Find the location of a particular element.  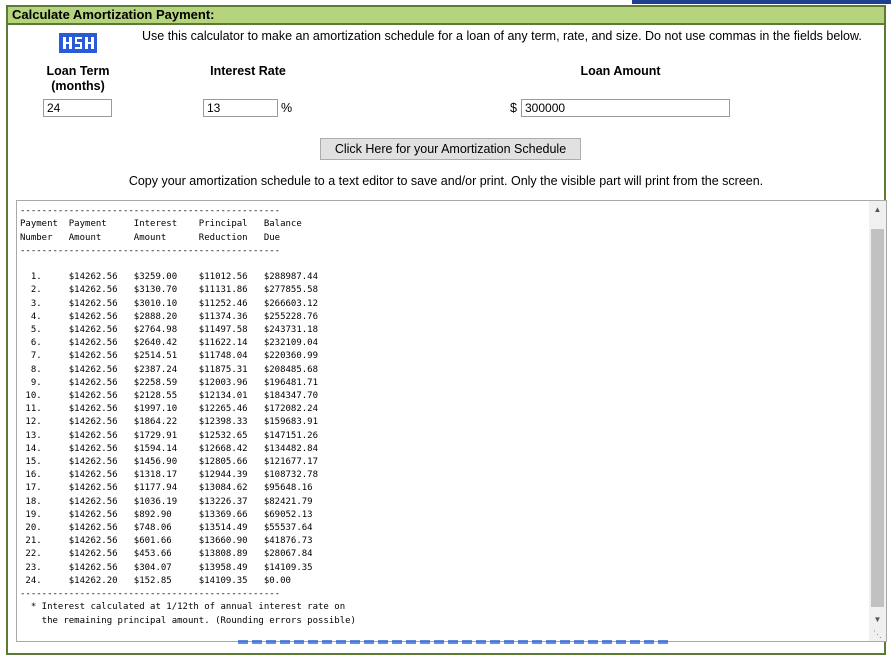

schedule-scrollbar: ▲ ▼ is located at coordinates (877, 421).